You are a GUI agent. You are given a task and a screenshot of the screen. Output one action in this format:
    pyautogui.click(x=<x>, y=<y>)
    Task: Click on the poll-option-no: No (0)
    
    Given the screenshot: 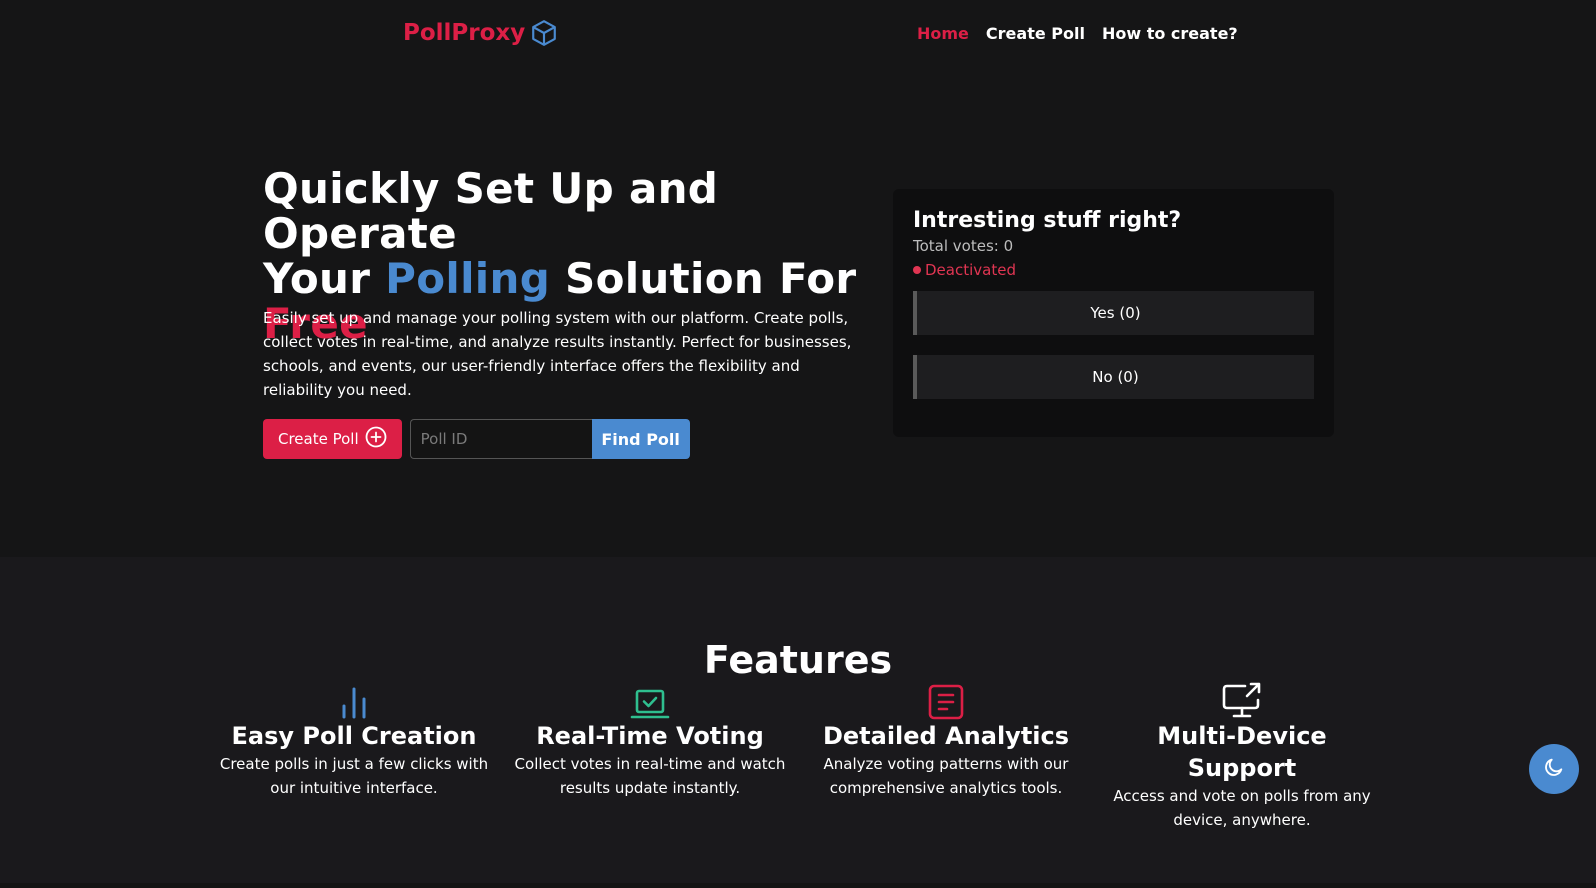 What is the action you would take?
    pyautogui.click(x=1113, y=377)
    